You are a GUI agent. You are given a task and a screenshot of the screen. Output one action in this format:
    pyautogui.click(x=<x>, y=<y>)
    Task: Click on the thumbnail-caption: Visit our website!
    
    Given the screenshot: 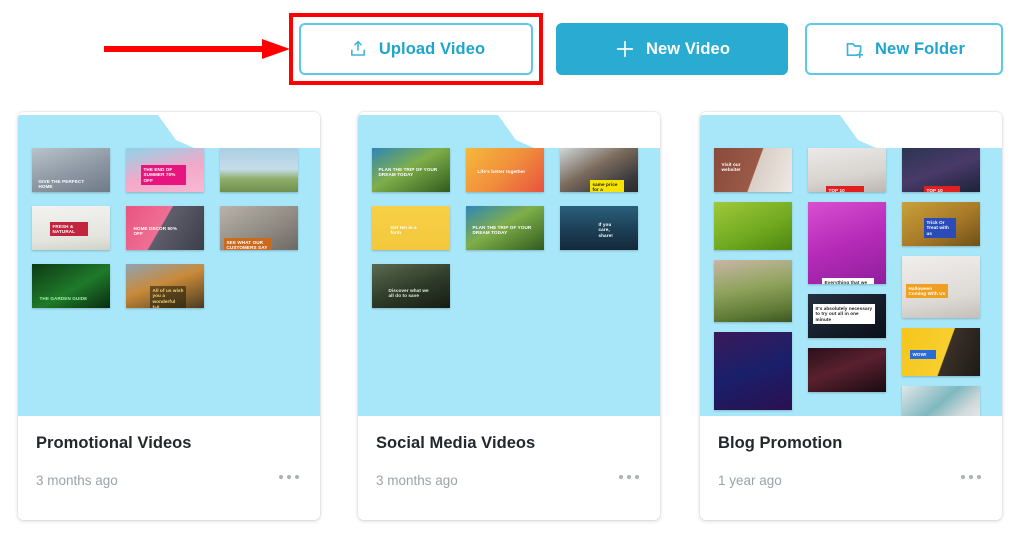 What is the action you would take?
    pyautogui.click(x=731, y=167)
    